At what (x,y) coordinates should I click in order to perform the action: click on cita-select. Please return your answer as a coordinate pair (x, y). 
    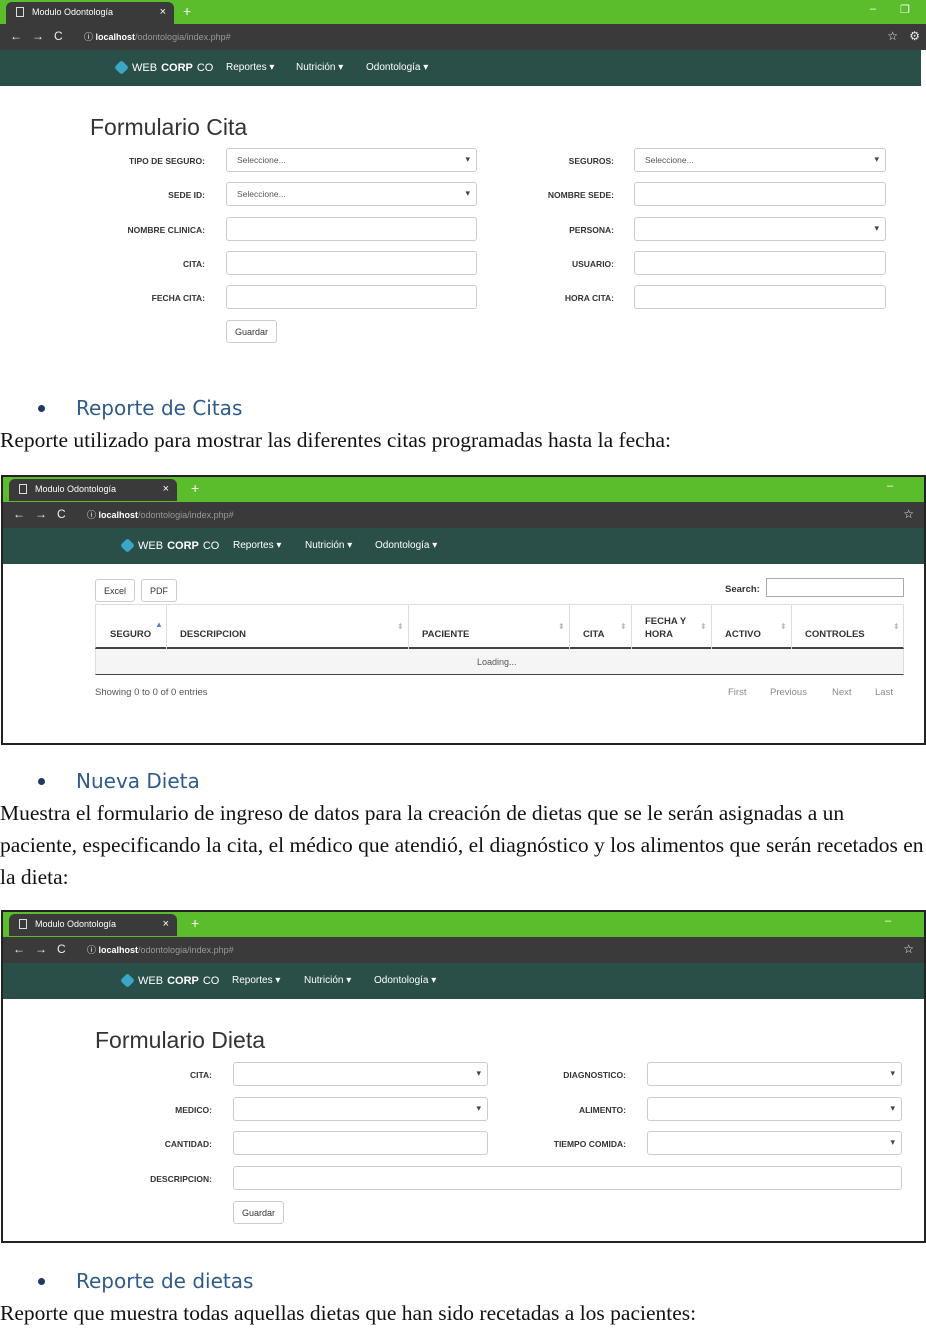
    Looking at the image, I should click on (360, 1074).